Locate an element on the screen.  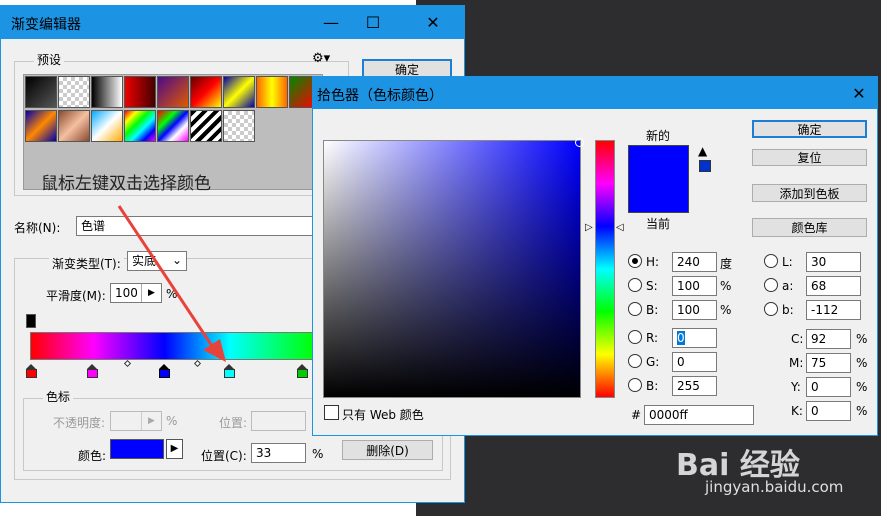
smoothness-label: 平滑度(M): is located at coordinates (76, 296).